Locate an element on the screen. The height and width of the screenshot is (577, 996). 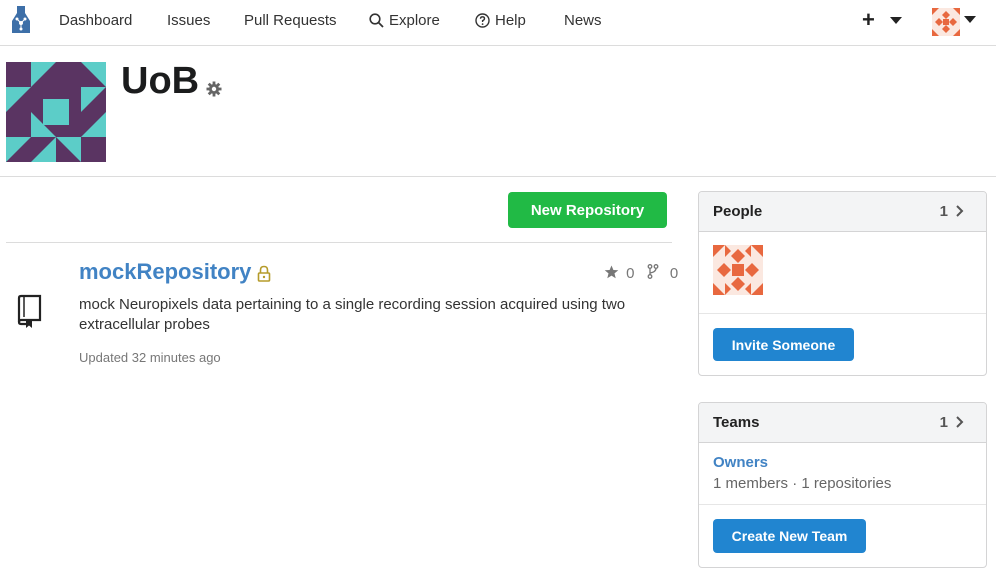
team-name-link: Owners is located at coordinates (740, 462).